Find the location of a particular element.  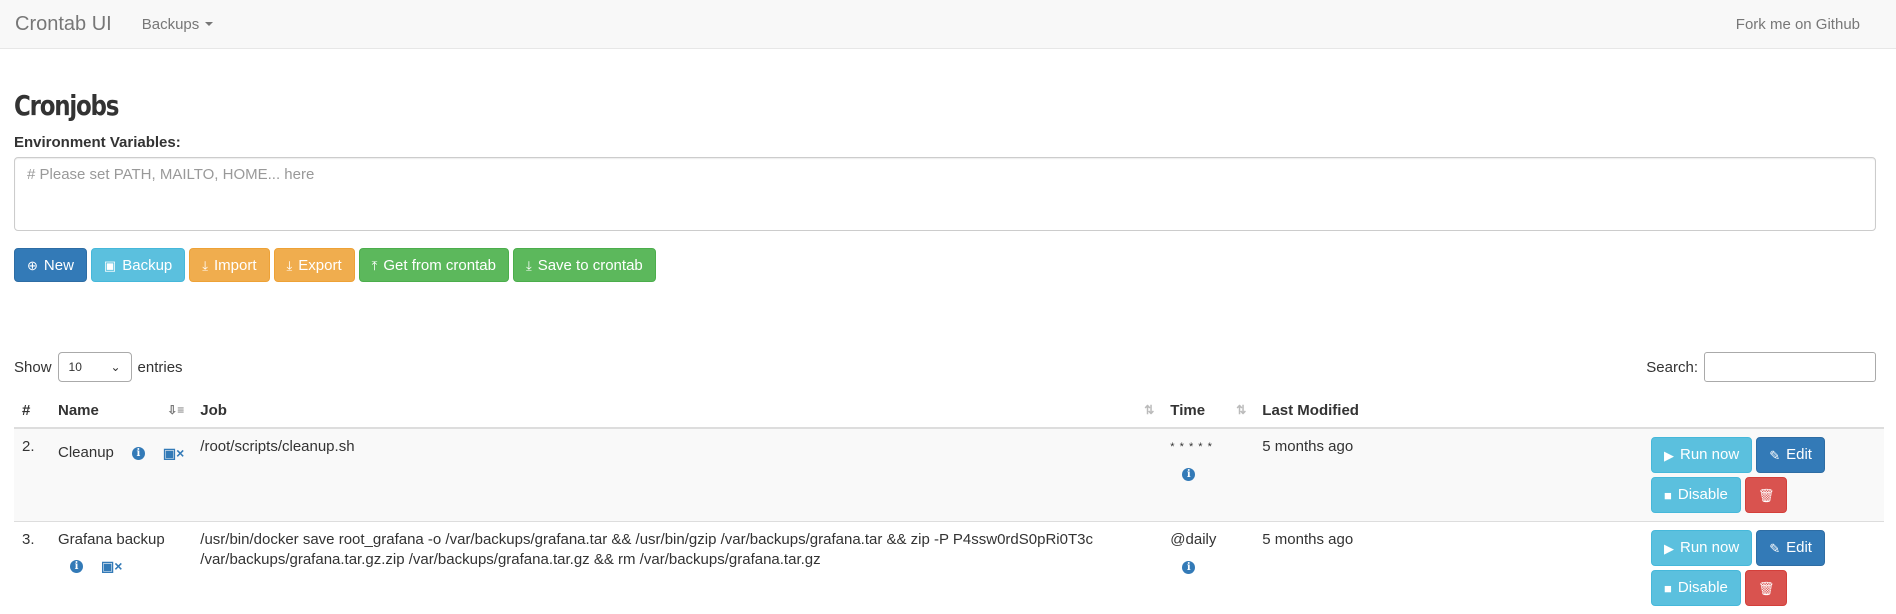

row-name: Cleanup is located at coordinates (86, 453).